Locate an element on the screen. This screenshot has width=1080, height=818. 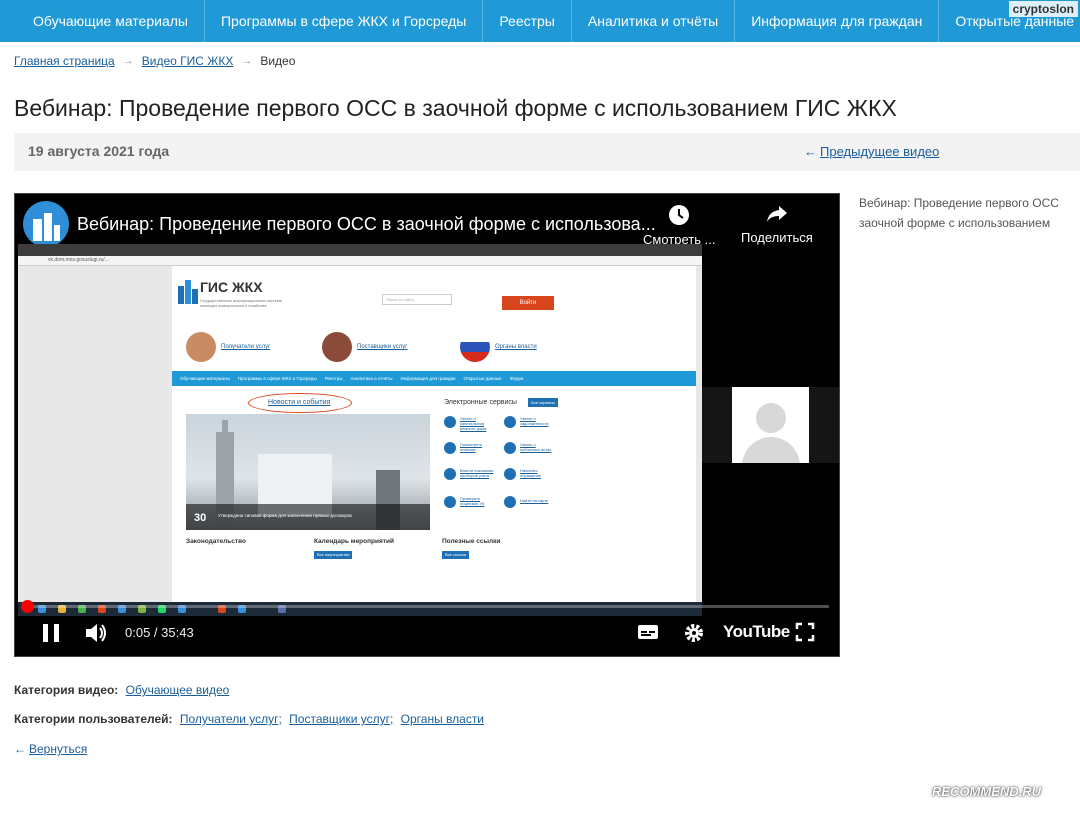
previous-video-label: Предыдущее видео is located at coordinates (880, 151).